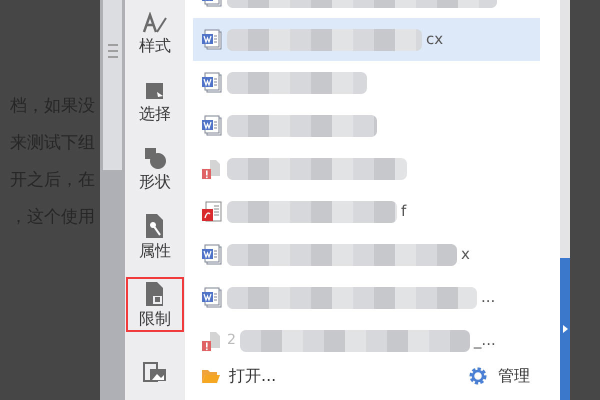  Describe the element at coordinates (155, 23) in the screenshot. I see `text-style-icon` at that location.